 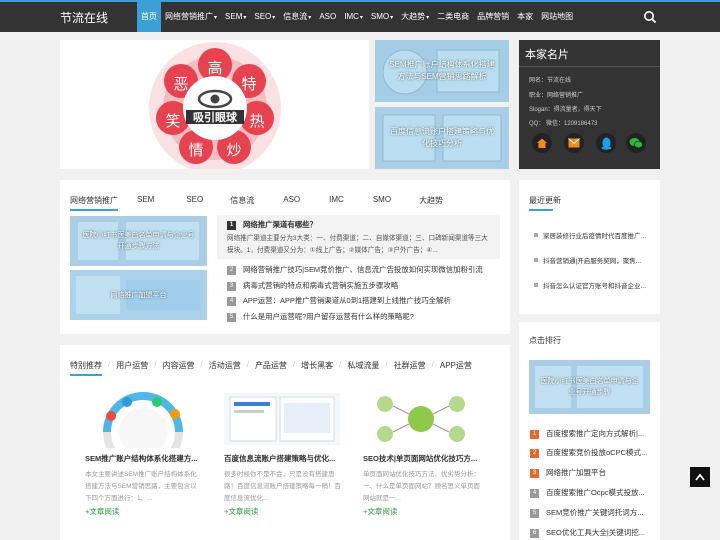 What do you see at coordinates (700, 477) in the screenshot?
I see `back-to-top-button` at bounding box center [700, 477].